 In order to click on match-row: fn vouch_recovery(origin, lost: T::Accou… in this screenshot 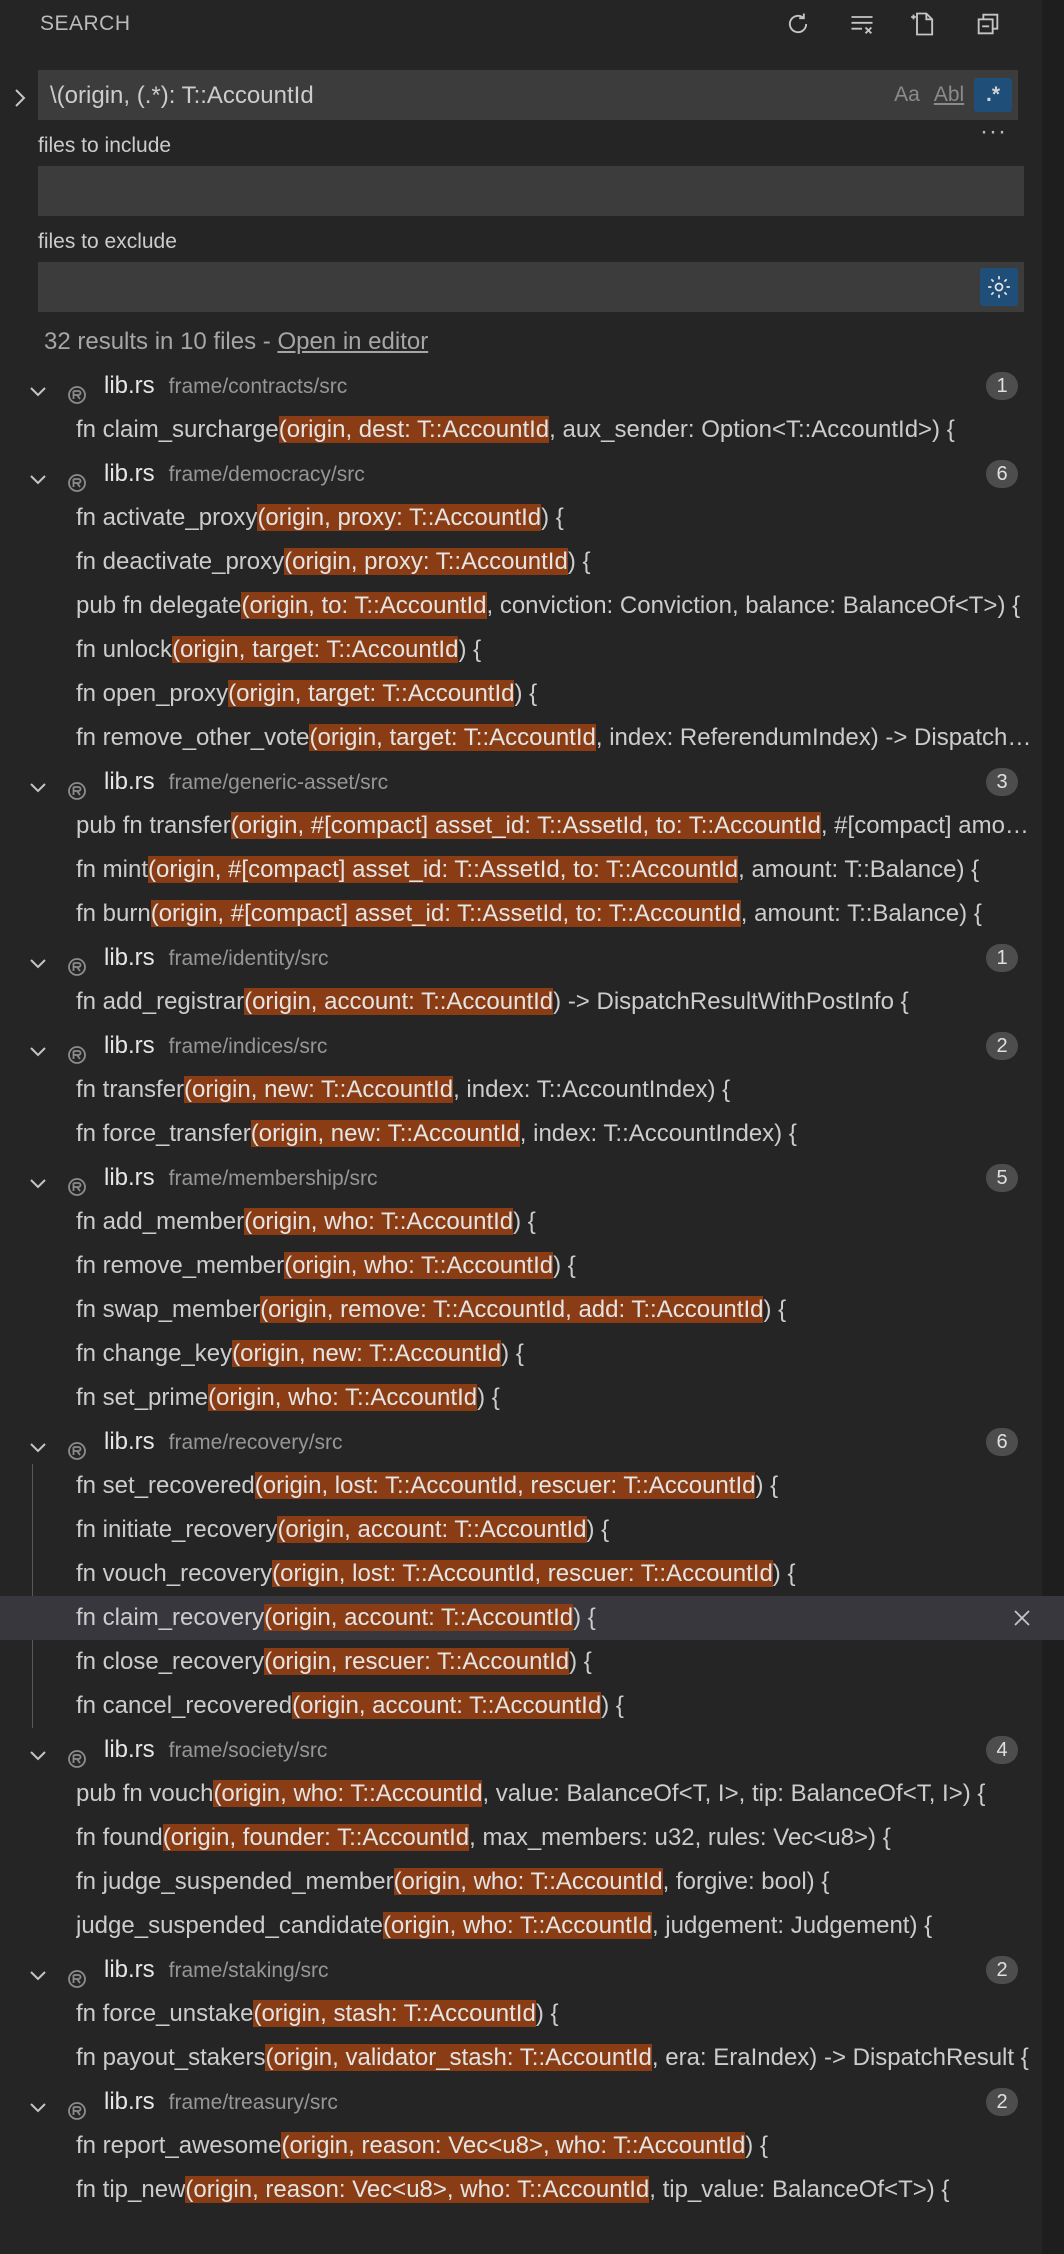, I will do `click(532, 1574)`.